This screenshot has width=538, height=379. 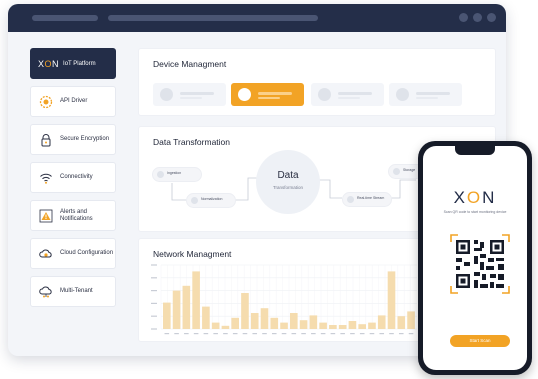 What do you see at coordinates (46, 292) in the screenshot?
I see `cloud-users-icon` at bounding box center [46, 292].